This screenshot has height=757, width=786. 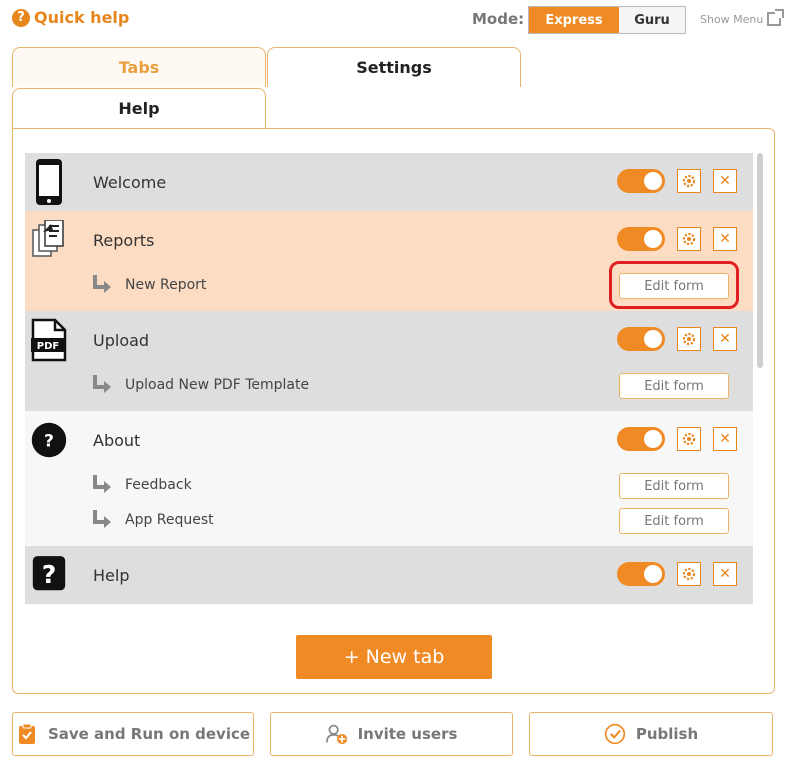 What do you see at coordinates (139, 108) in the screenshot?
I see `tab-help: Help` at bounding box center [139, 108].